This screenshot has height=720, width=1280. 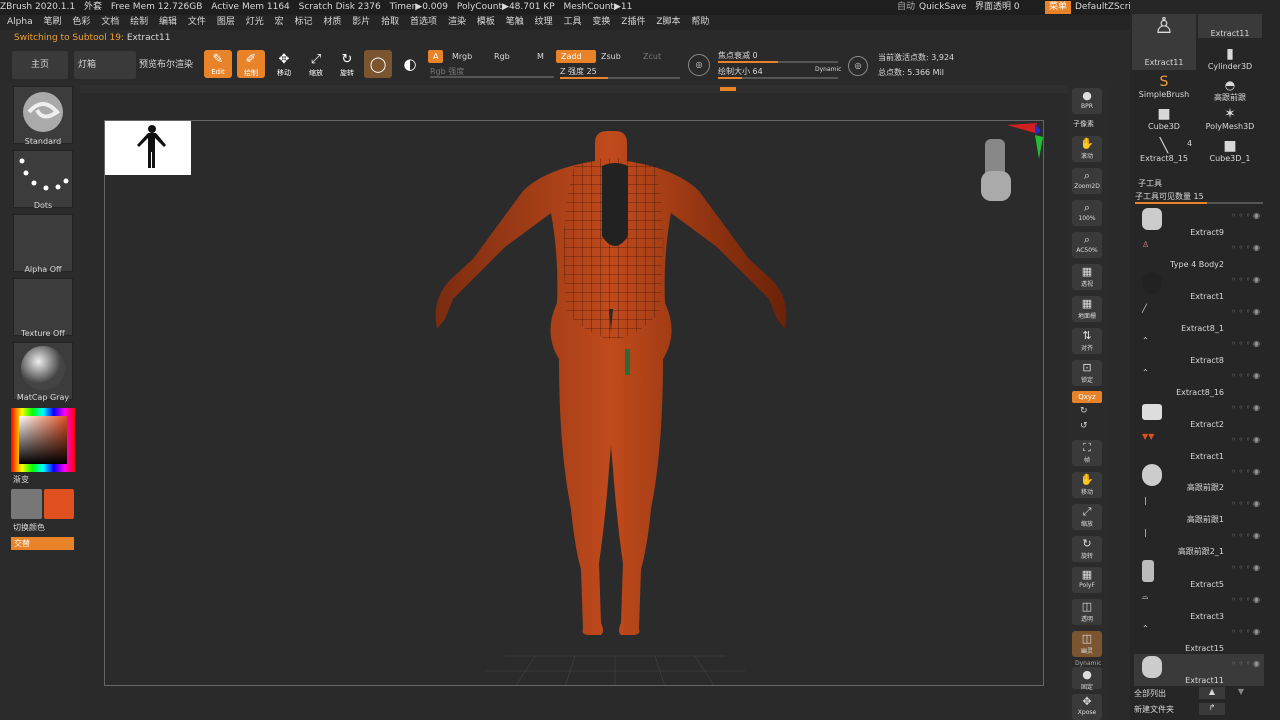 I want to click on stroke-selector, so click(x=43, y=179).